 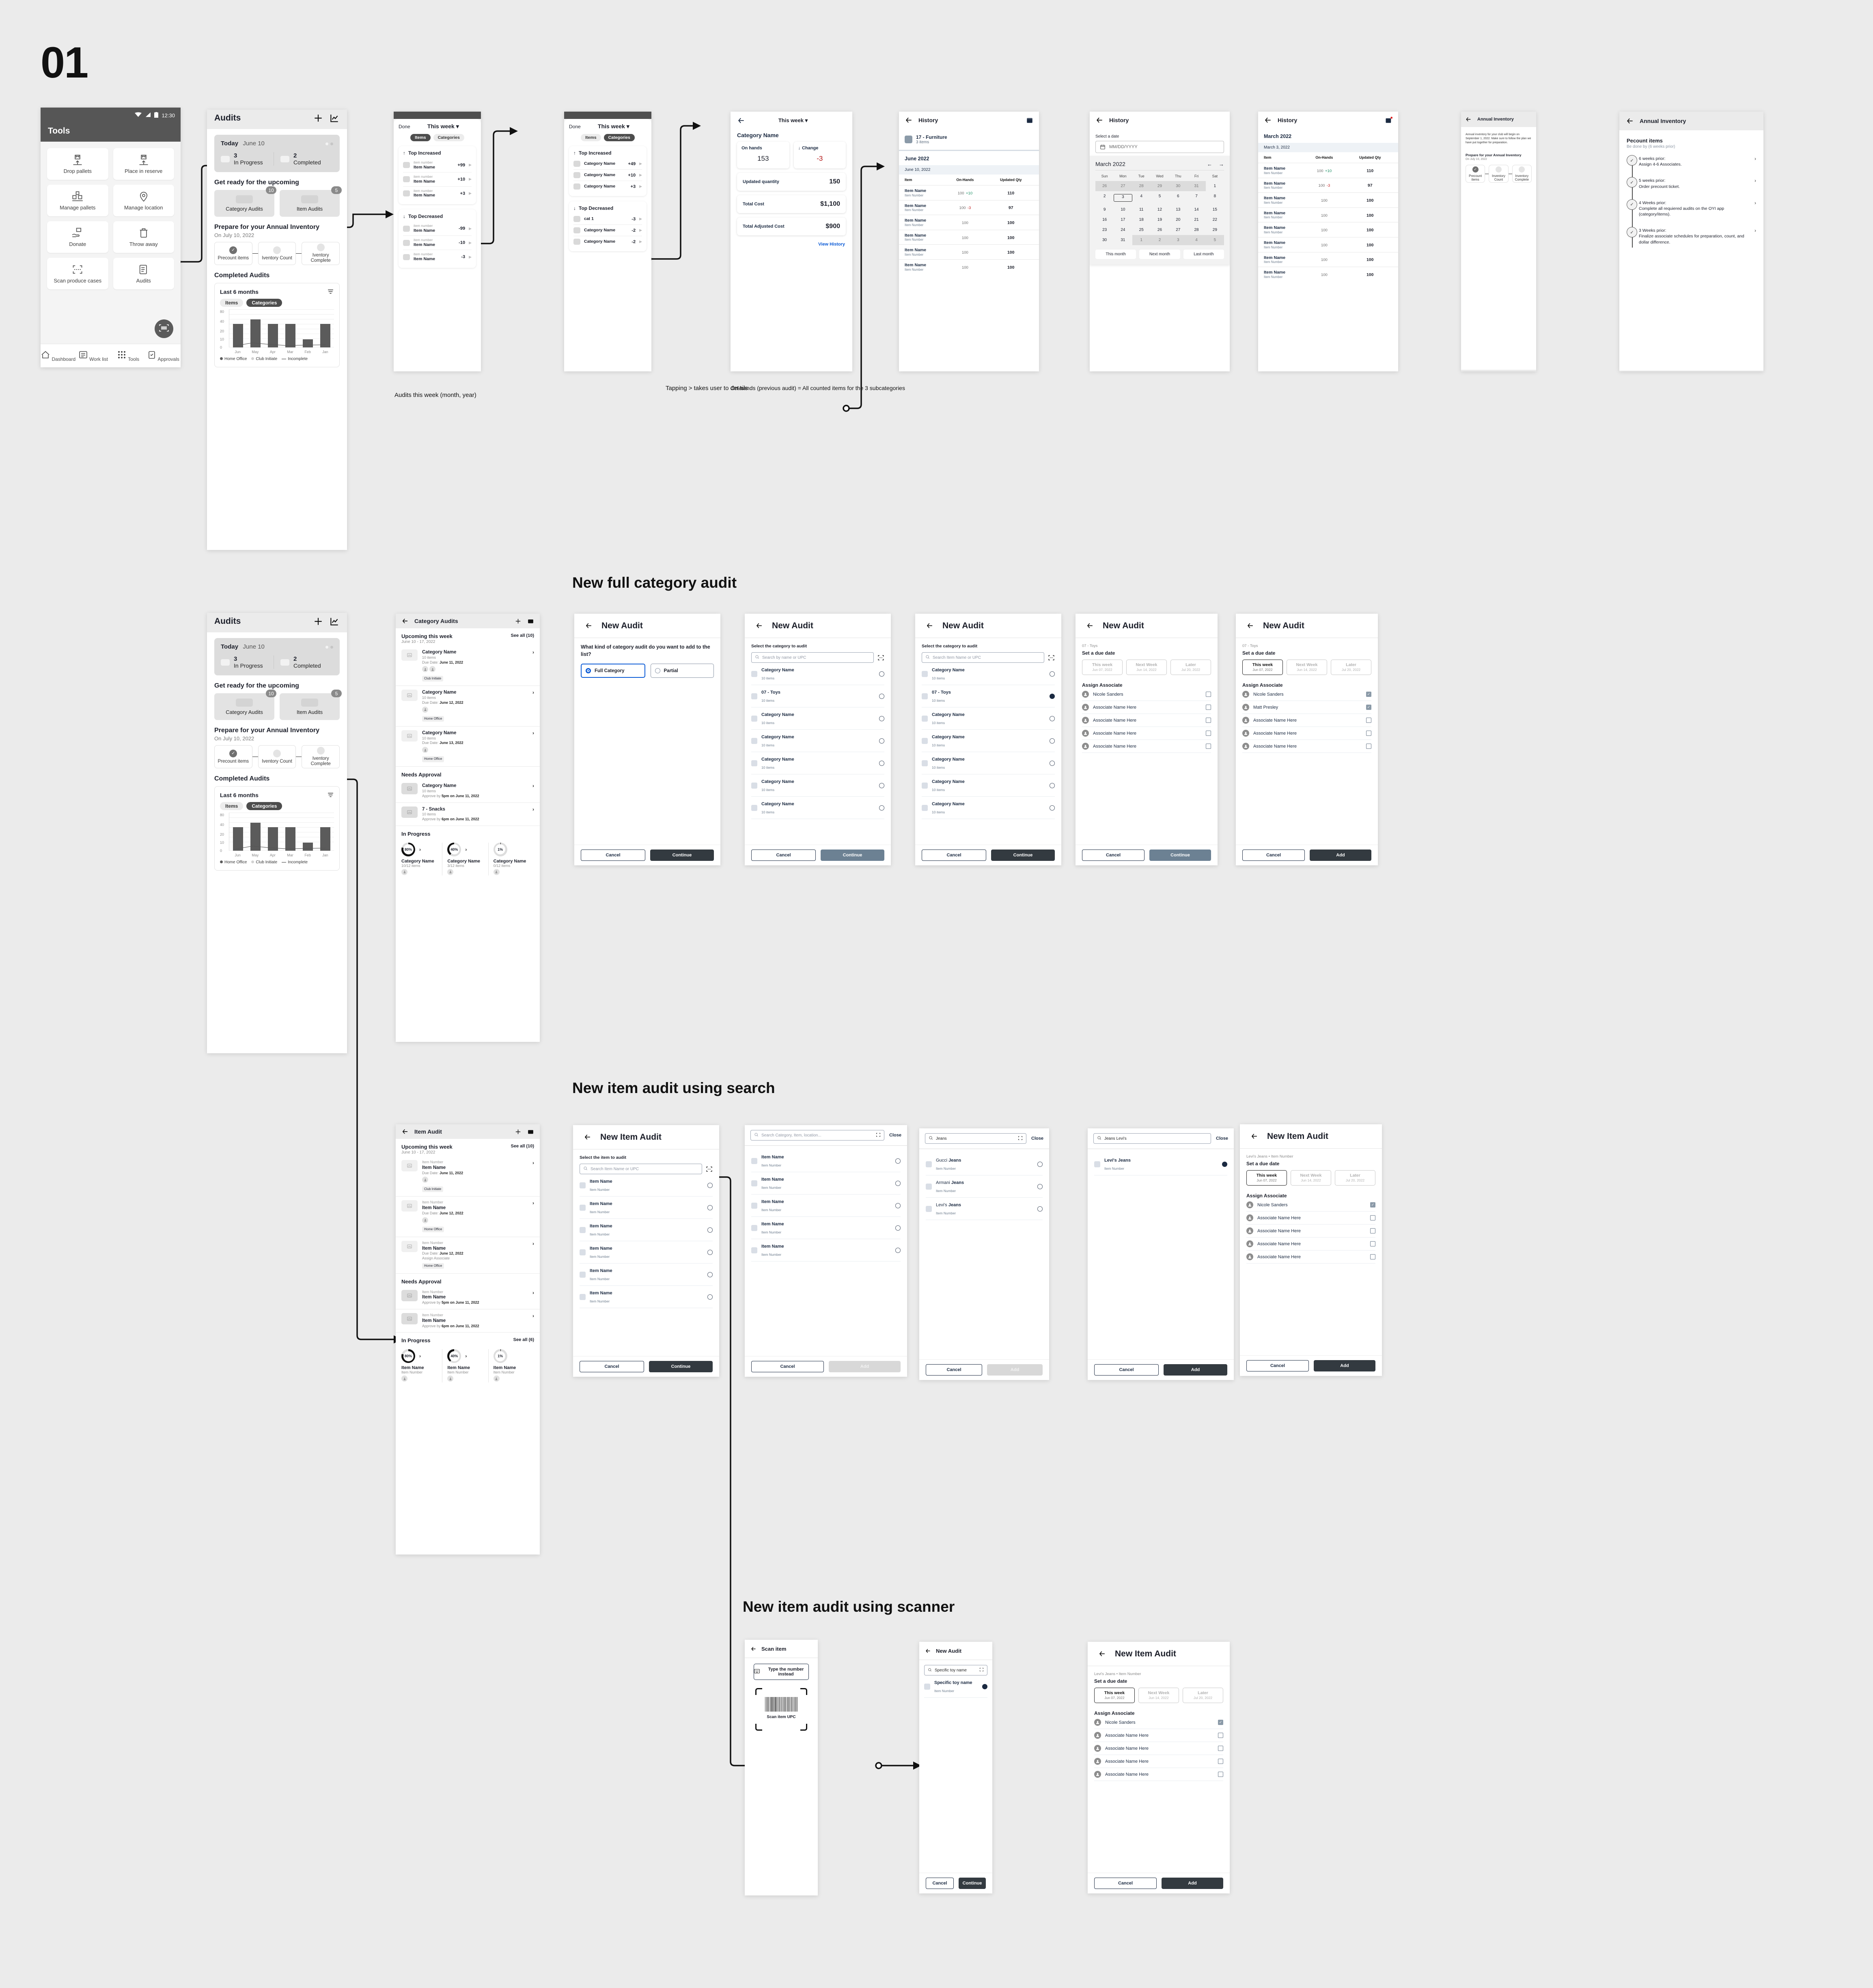 I want to click on list-item: item number Item Name -3 ▶, so click(x=437, y=257).